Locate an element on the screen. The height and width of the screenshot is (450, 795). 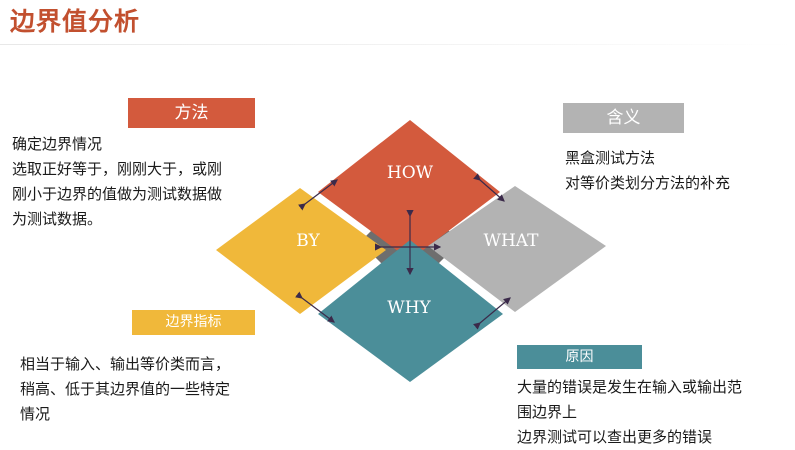
indicator-label: 边界指标 is located at coordinates (193, 322).